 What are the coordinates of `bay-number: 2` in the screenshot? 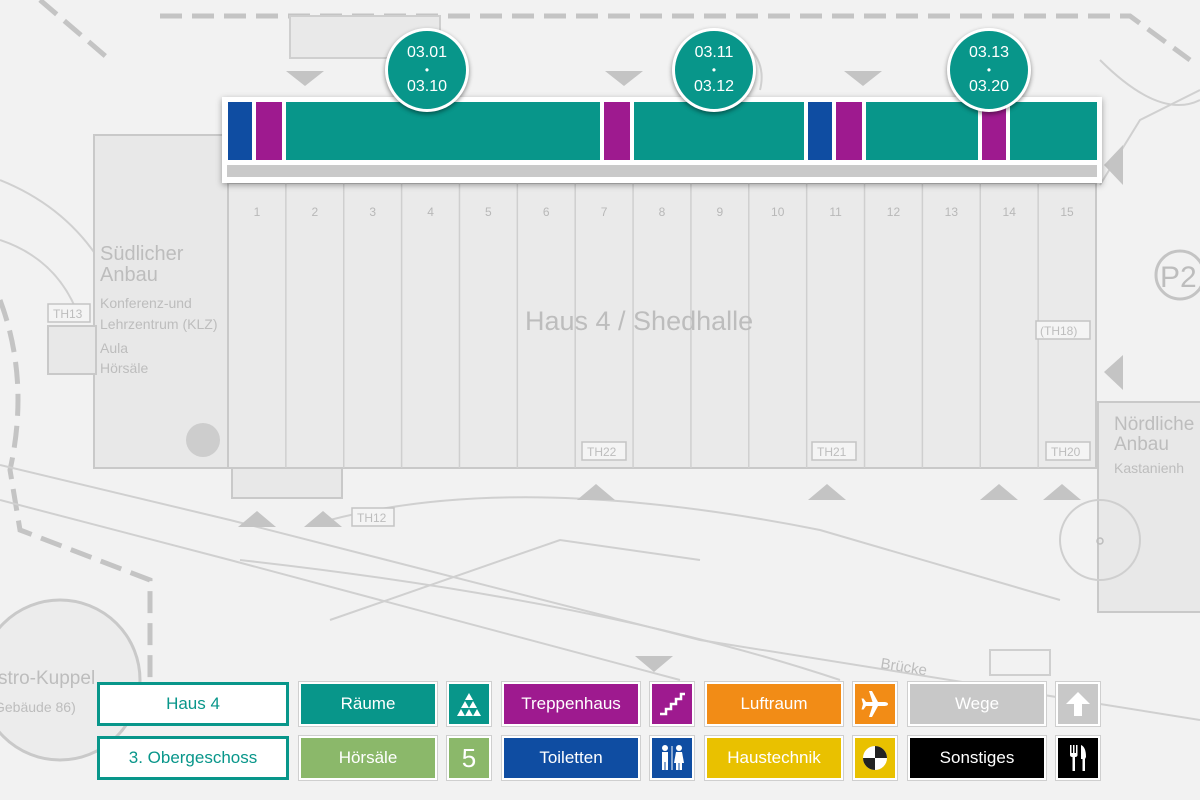 It's located at (314, 212).